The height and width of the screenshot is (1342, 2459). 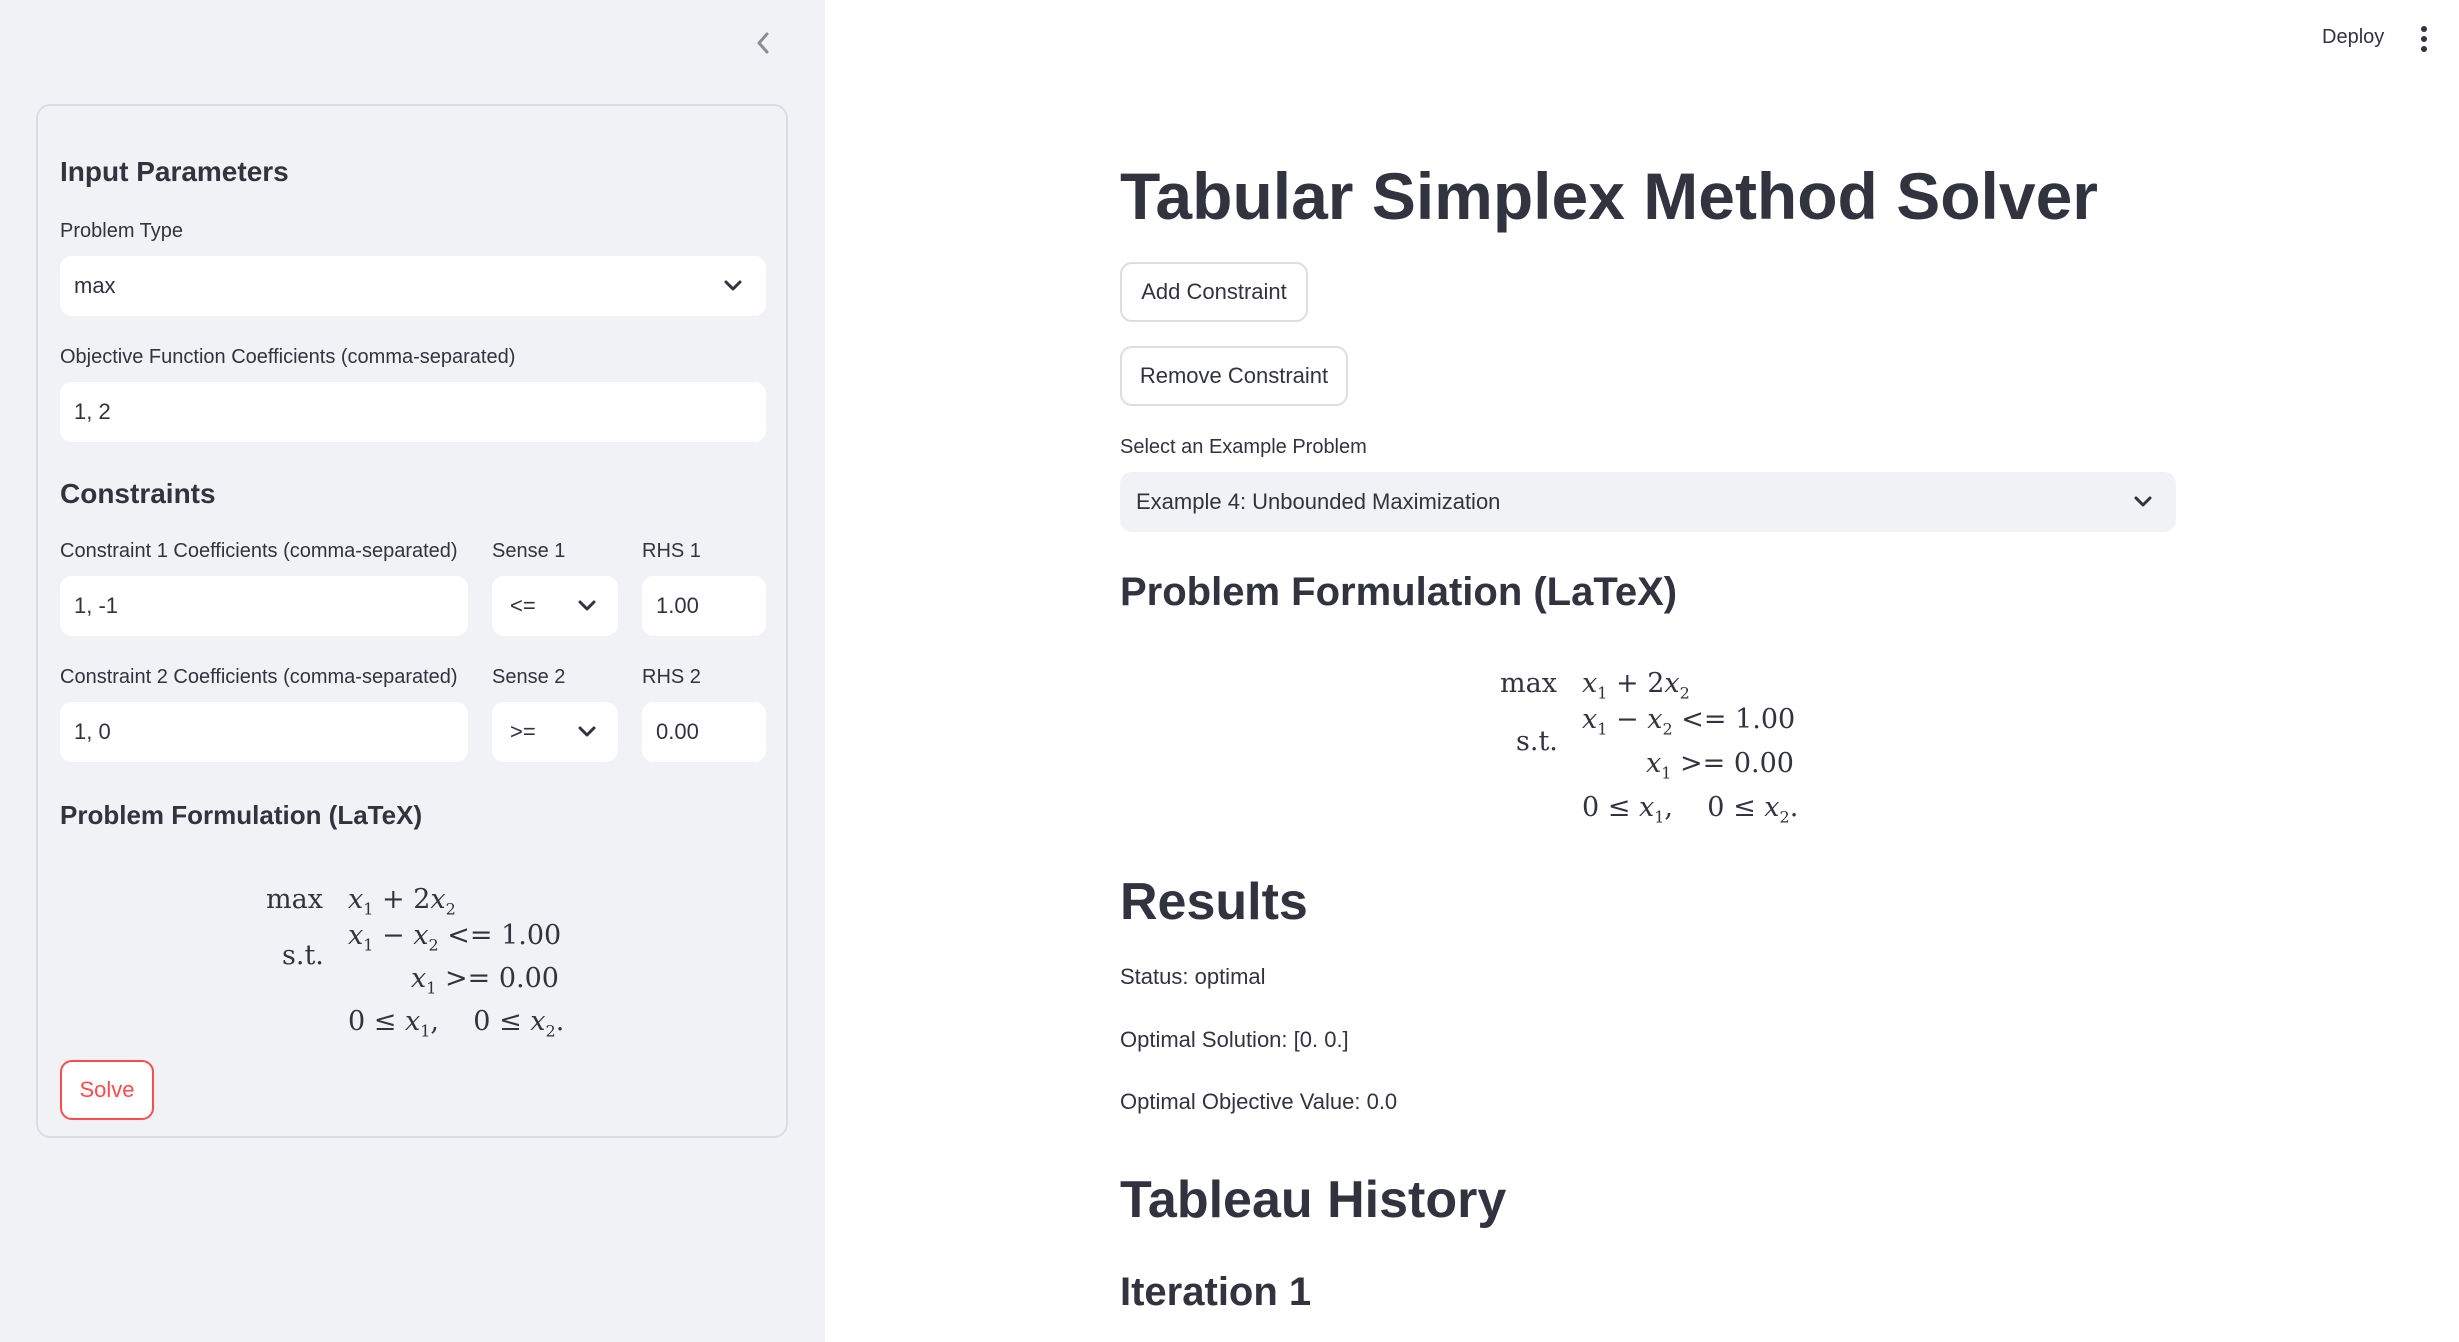 What do you see at coordinates (264, 606) in the screenshot?
I see `constraint-1-coef-input: 1, -1` at bounding box center [264, 606].